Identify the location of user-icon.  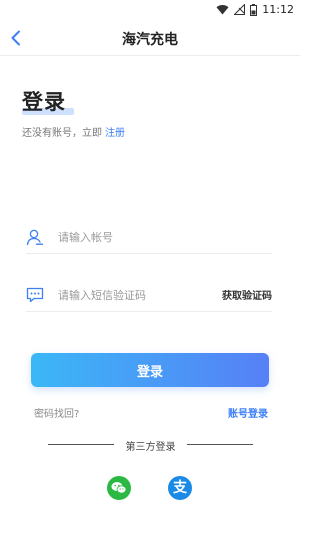
(35, 237).